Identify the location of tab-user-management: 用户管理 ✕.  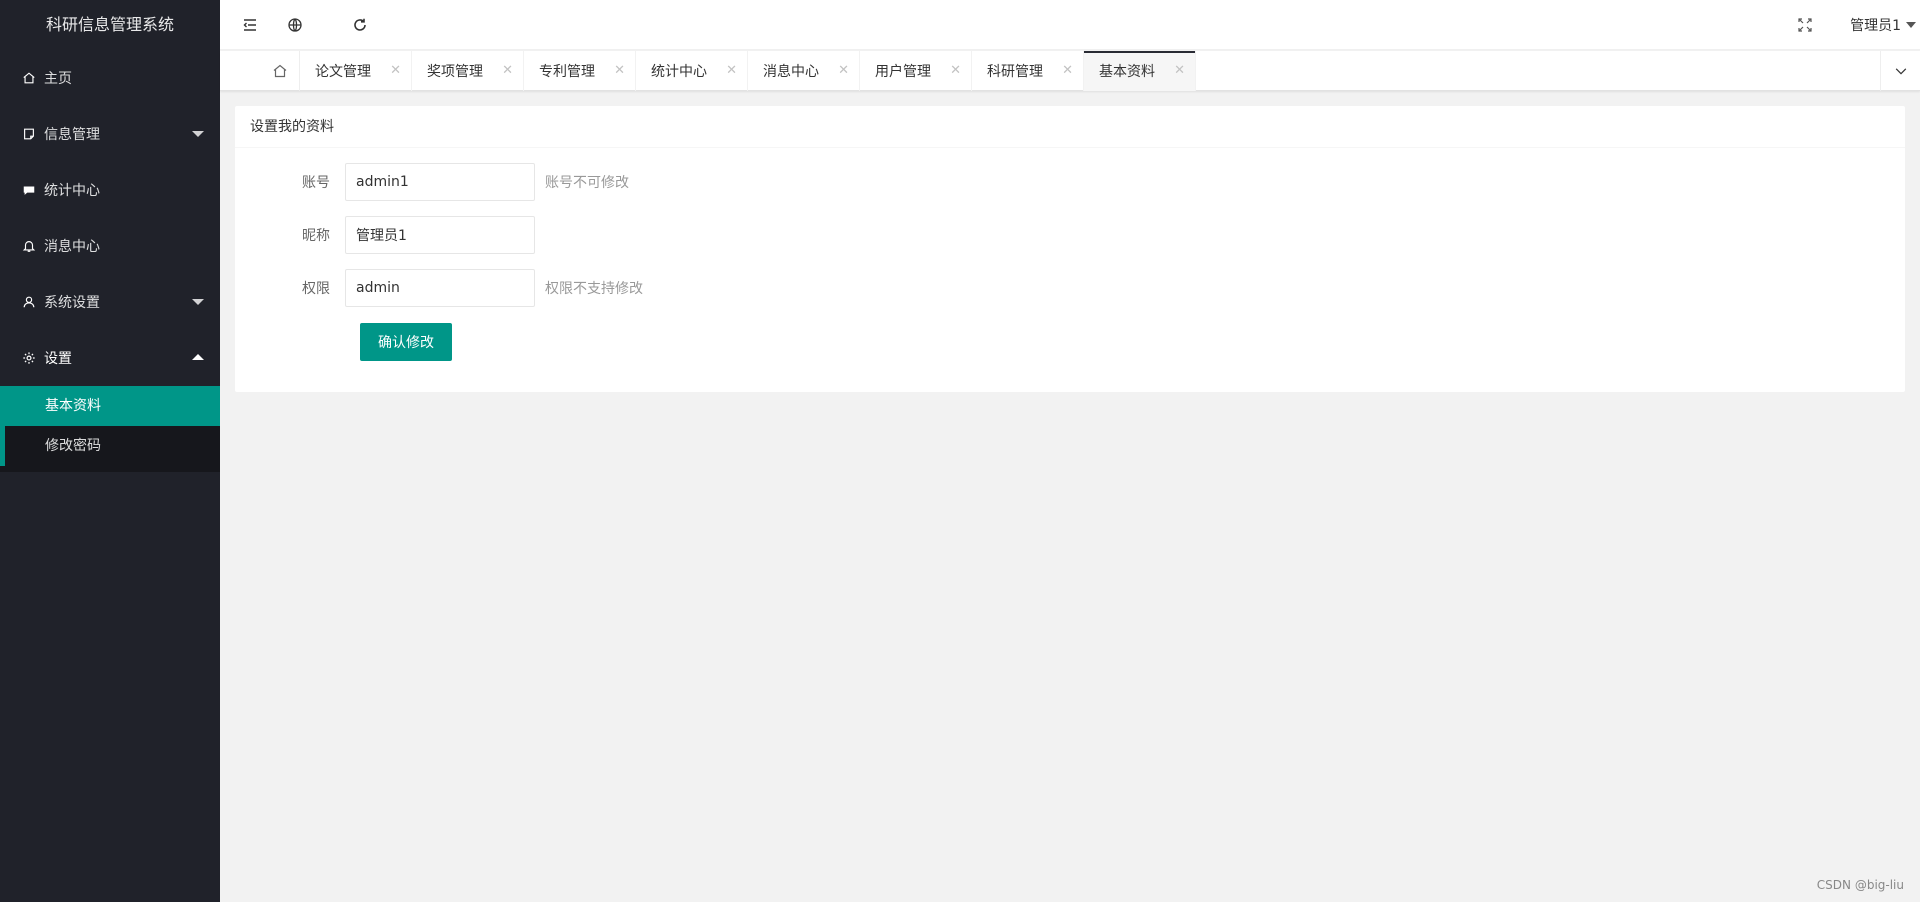
(916, 71).